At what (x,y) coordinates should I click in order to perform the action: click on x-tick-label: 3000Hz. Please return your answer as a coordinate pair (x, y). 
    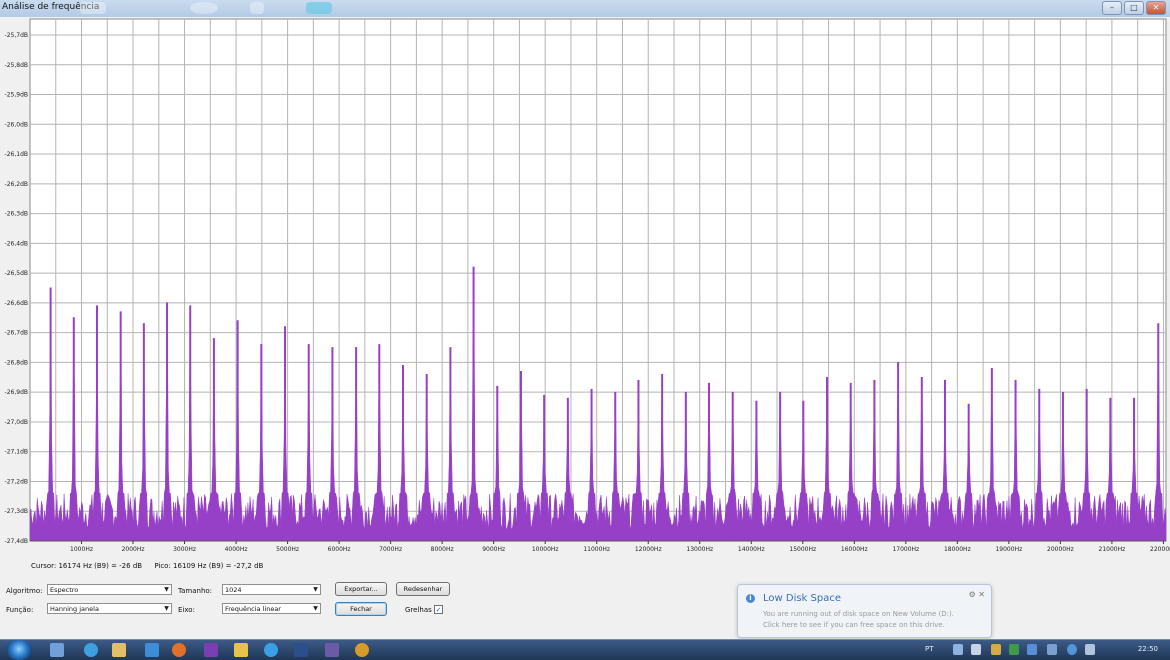
    Looking at the image, I should click on (184, 549).